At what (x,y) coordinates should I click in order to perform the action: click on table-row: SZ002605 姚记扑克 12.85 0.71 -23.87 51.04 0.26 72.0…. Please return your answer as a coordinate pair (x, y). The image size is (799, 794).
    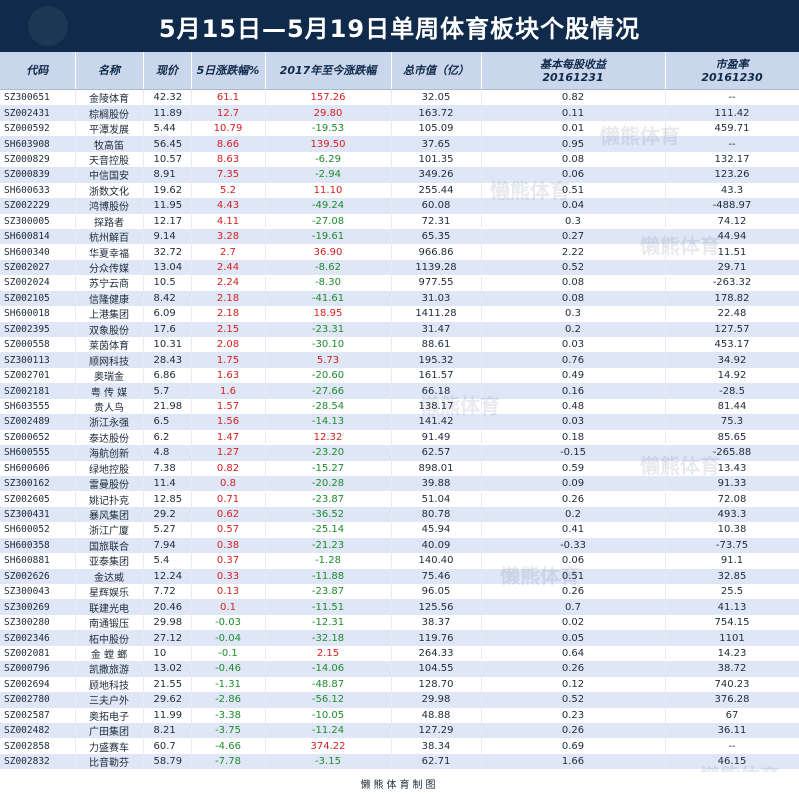
    Looking at the image, I should click on (399, 499).